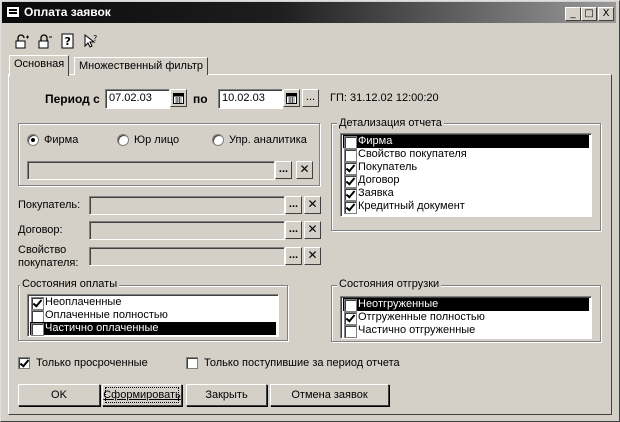  I want to click on buyer-clear-button: ✕, so click(312, 205).